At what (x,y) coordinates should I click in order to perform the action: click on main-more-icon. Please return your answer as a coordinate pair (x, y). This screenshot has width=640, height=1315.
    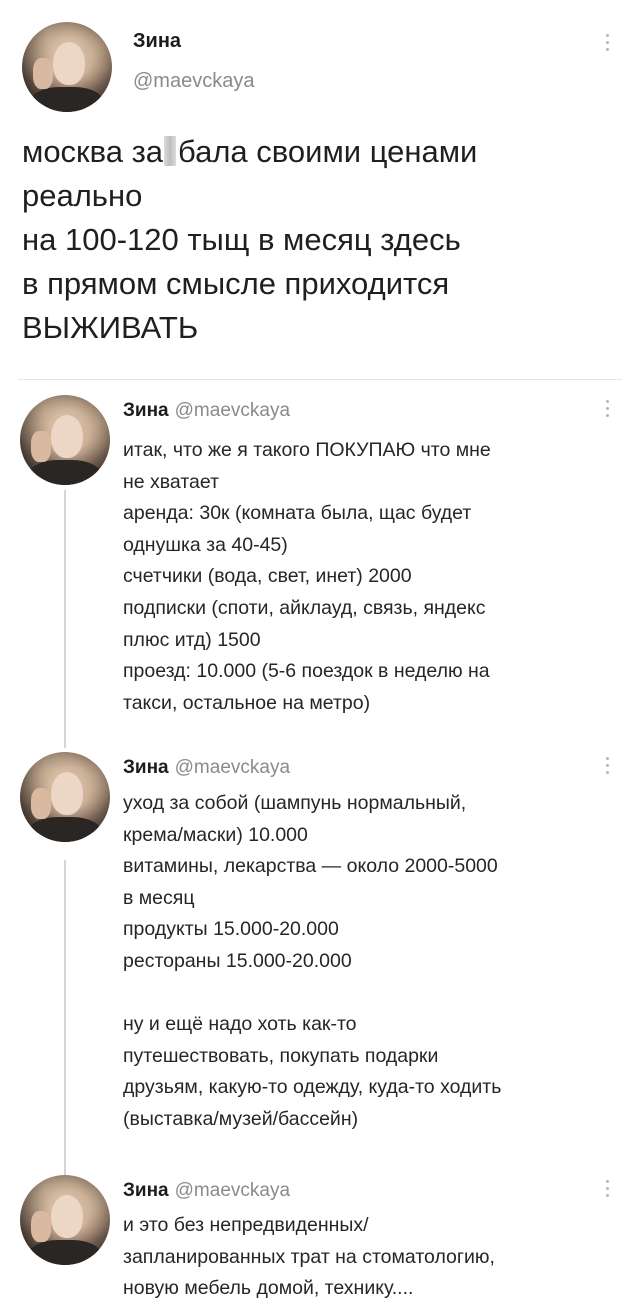
    Looking at the image, I should click on (607, 42).